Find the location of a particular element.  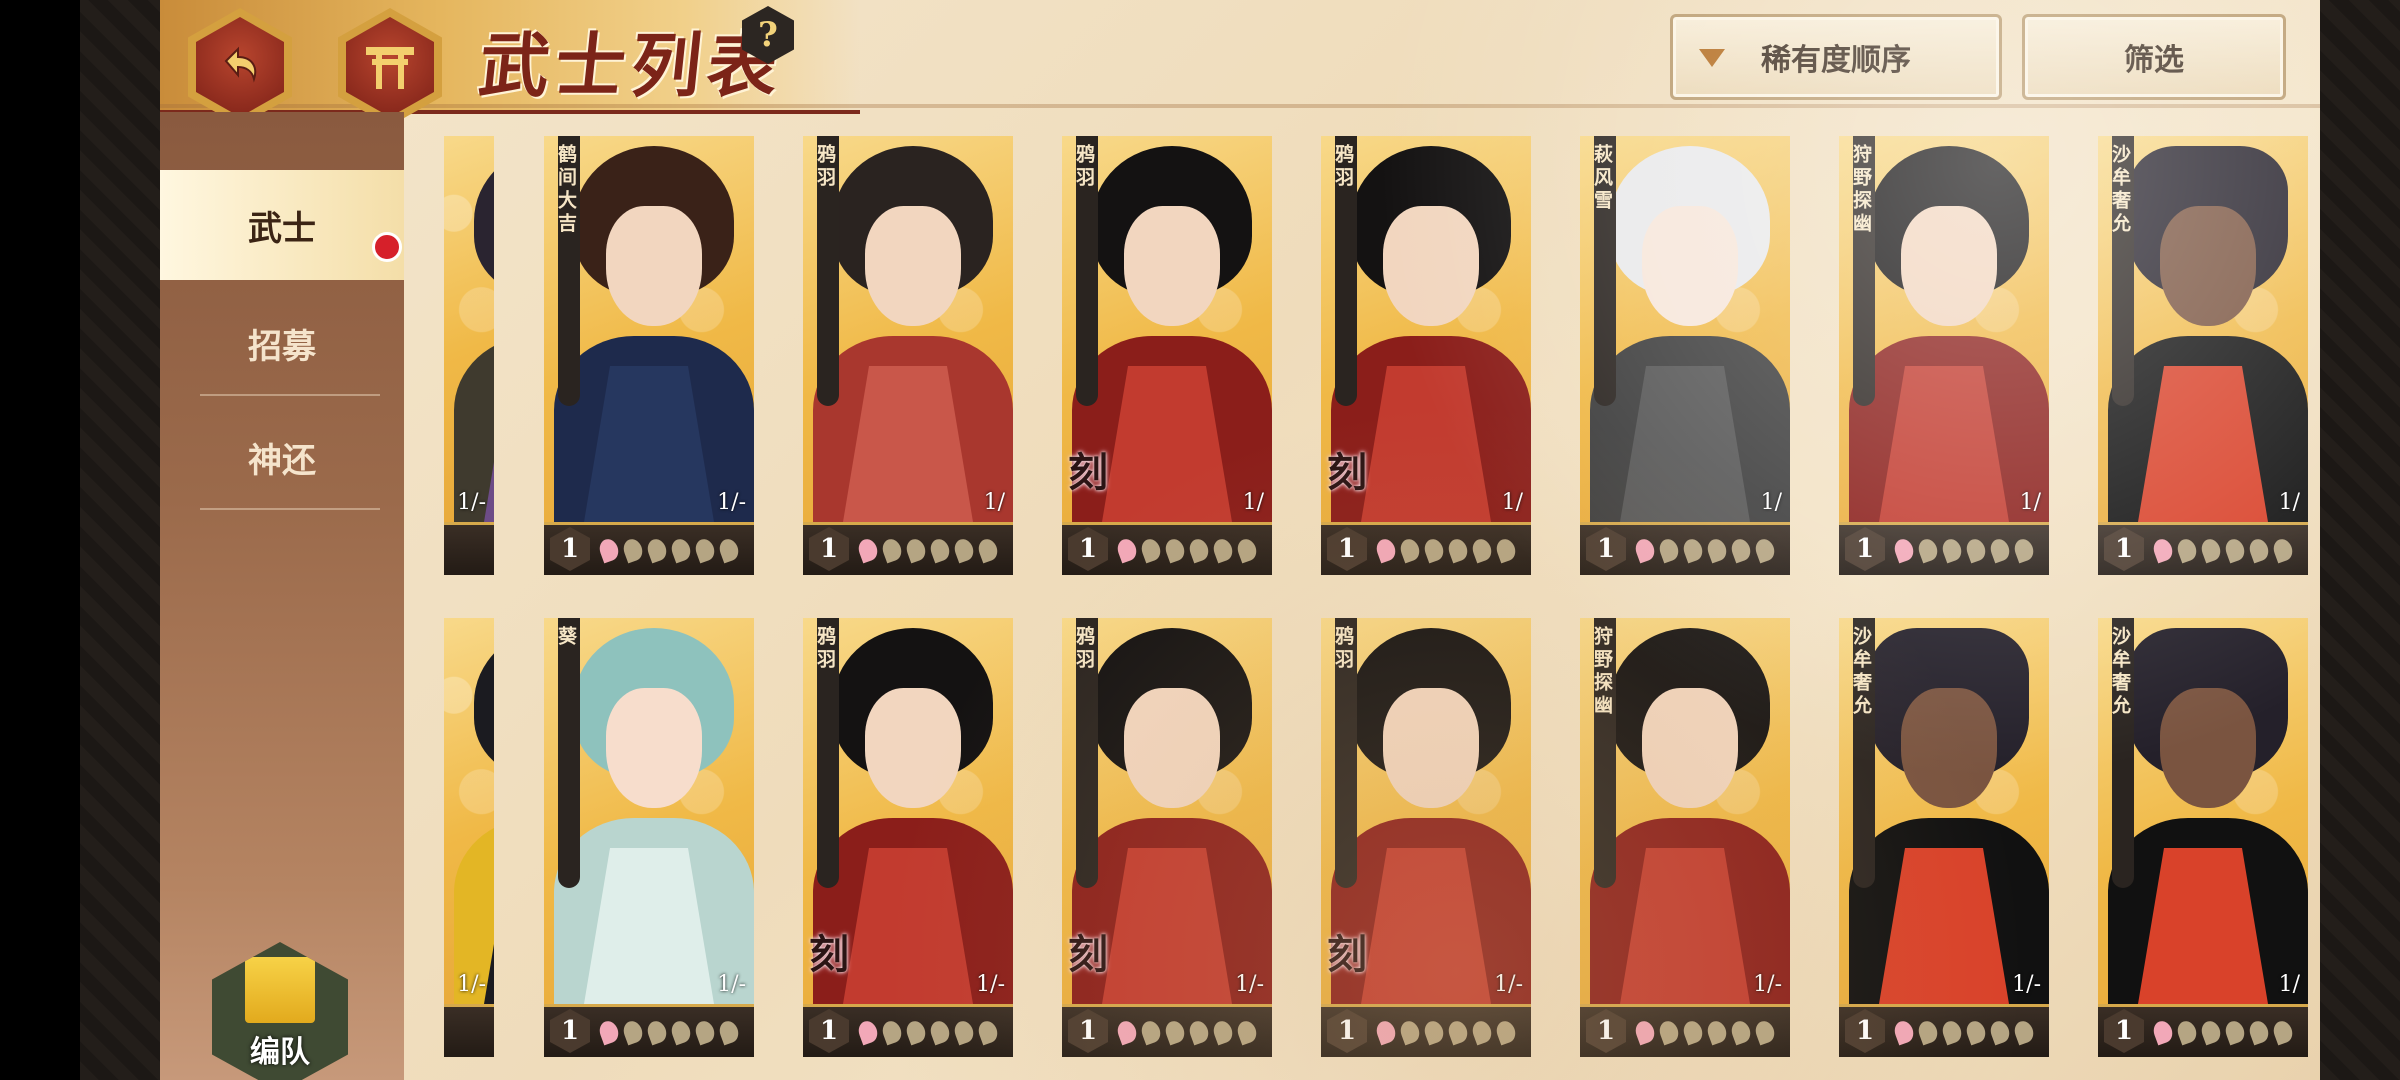

dropdown-triangle-icon is located at coordinates (1712, 58).